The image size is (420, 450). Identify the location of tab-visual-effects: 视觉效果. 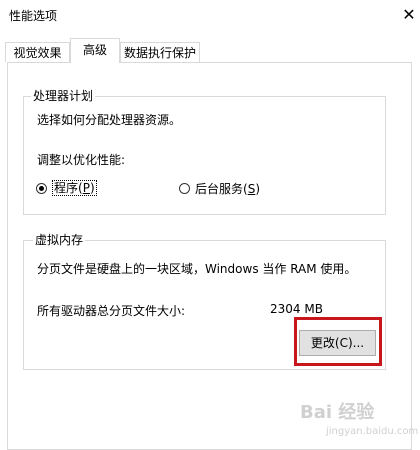
(37, 52).